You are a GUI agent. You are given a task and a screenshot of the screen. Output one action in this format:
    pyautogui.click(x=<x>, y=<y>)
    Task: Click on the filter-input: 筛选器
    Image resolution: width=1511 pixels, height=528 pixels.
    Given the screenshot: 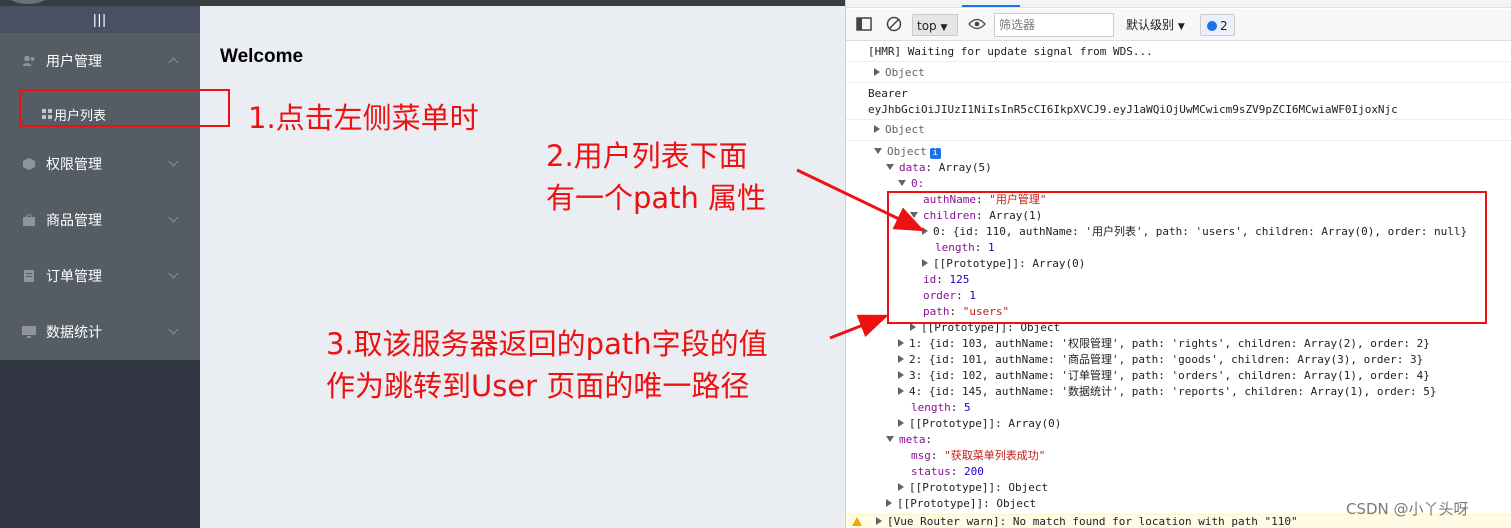 What is the action you would take?
    pyautogui.click(x=1054, y=25)
    